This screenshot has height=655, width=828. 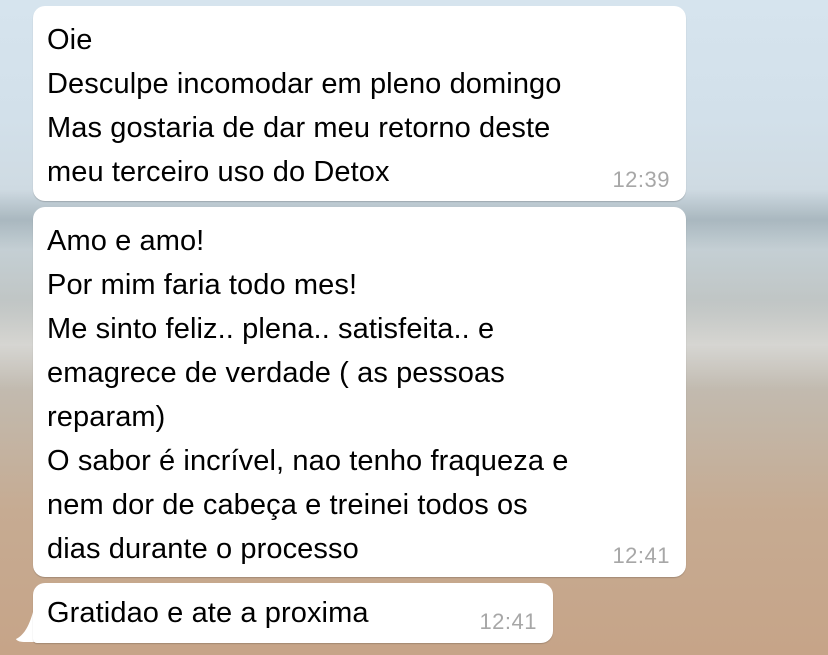 I want to click on message-timestamp: 12:39, so click(x=641, y=179).